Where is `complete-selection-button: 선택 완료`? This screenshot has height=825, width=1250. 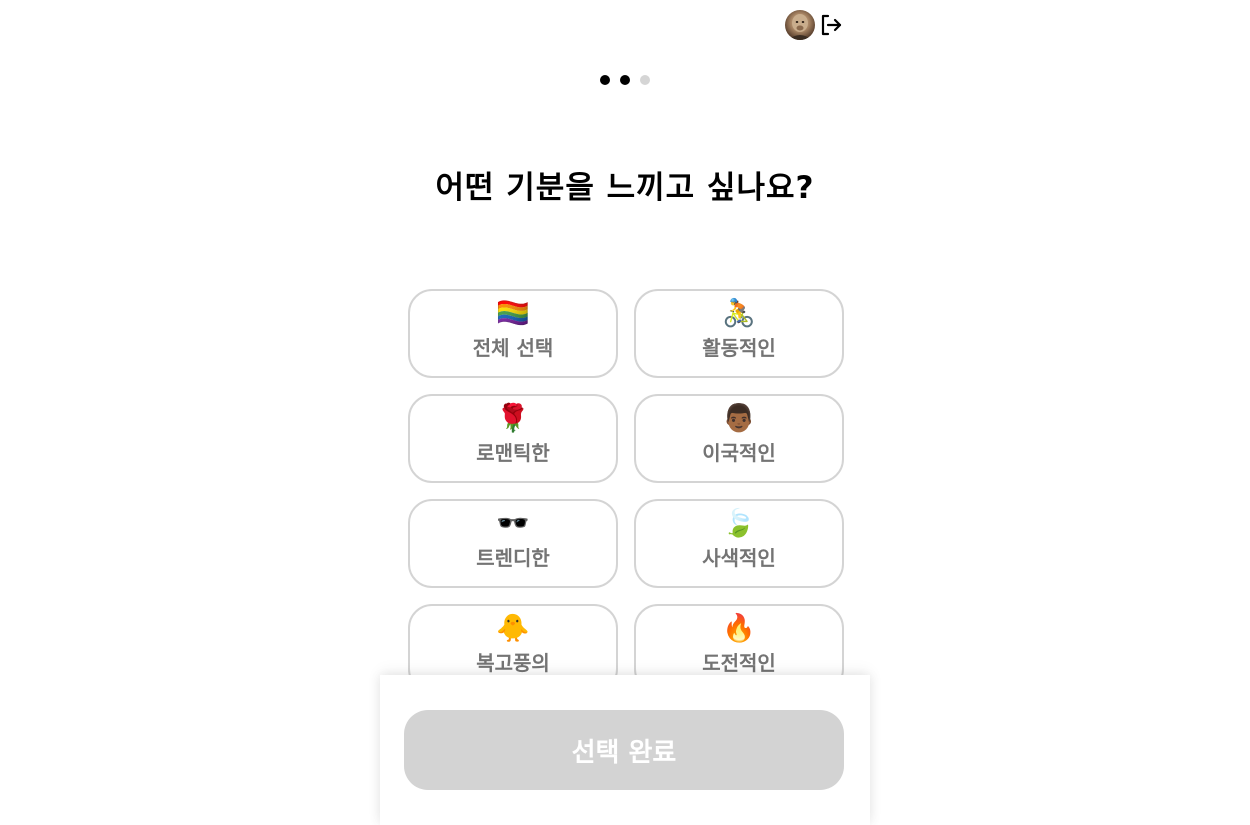 complete-selection-button: 선택 완료 is located at coordinates (624, 750).